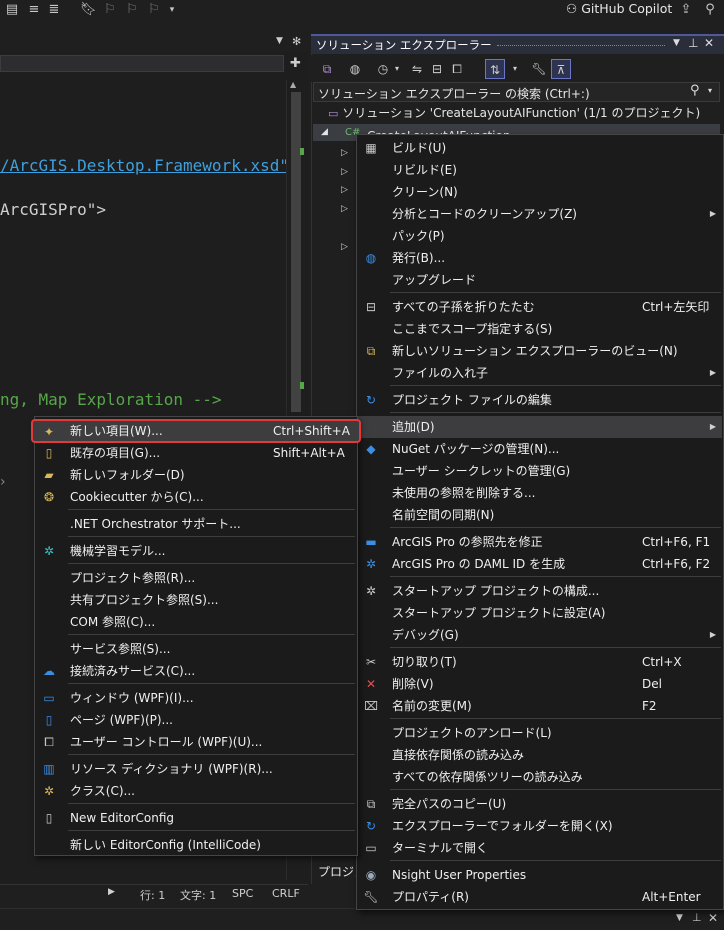 The width and height of the screenshot is (724, 930). What do you see at coordinates (286, 893) in the screenshot?
I see `line-ending-indicator: CRLF` at bounding box center [286, 893].